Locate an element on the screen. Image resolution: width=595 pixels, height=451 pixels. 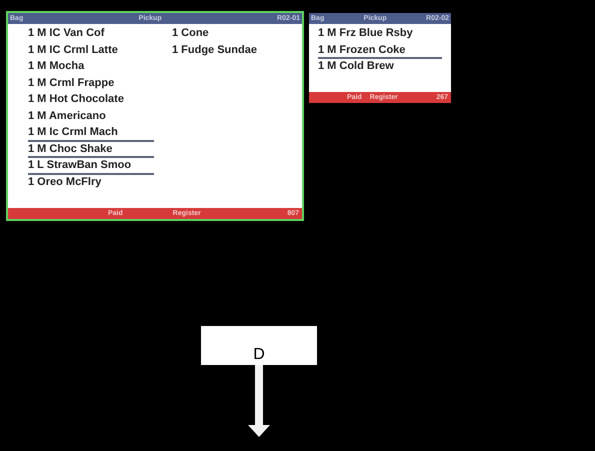
order-item: 1 M Americano is located at coordinates (67, 116).